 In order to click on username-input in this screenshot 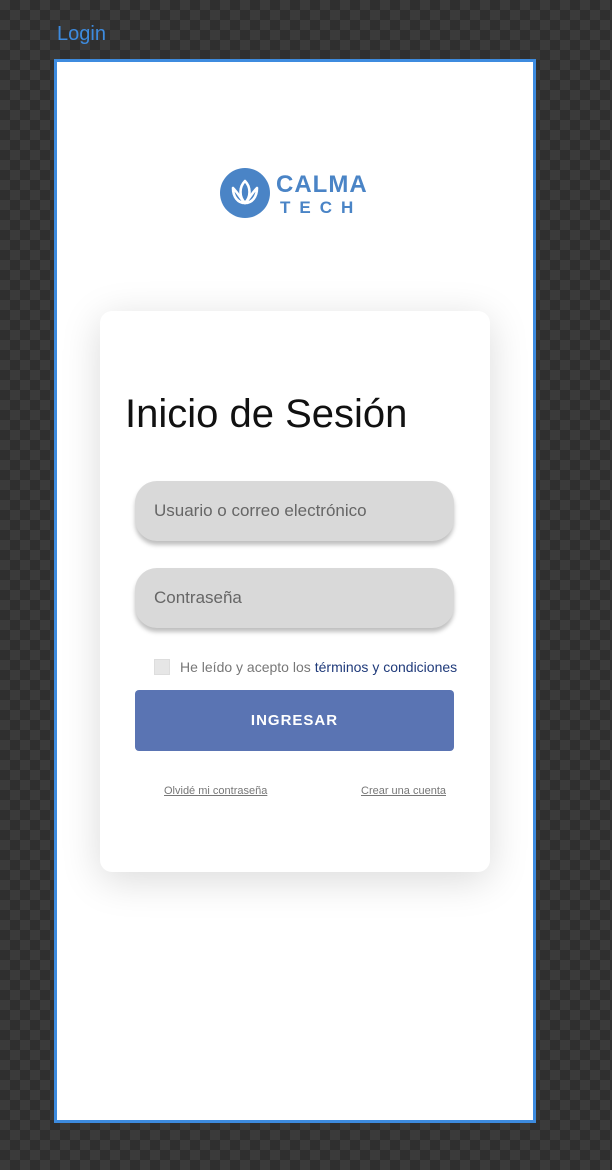, I will do `click(294, 511)`.